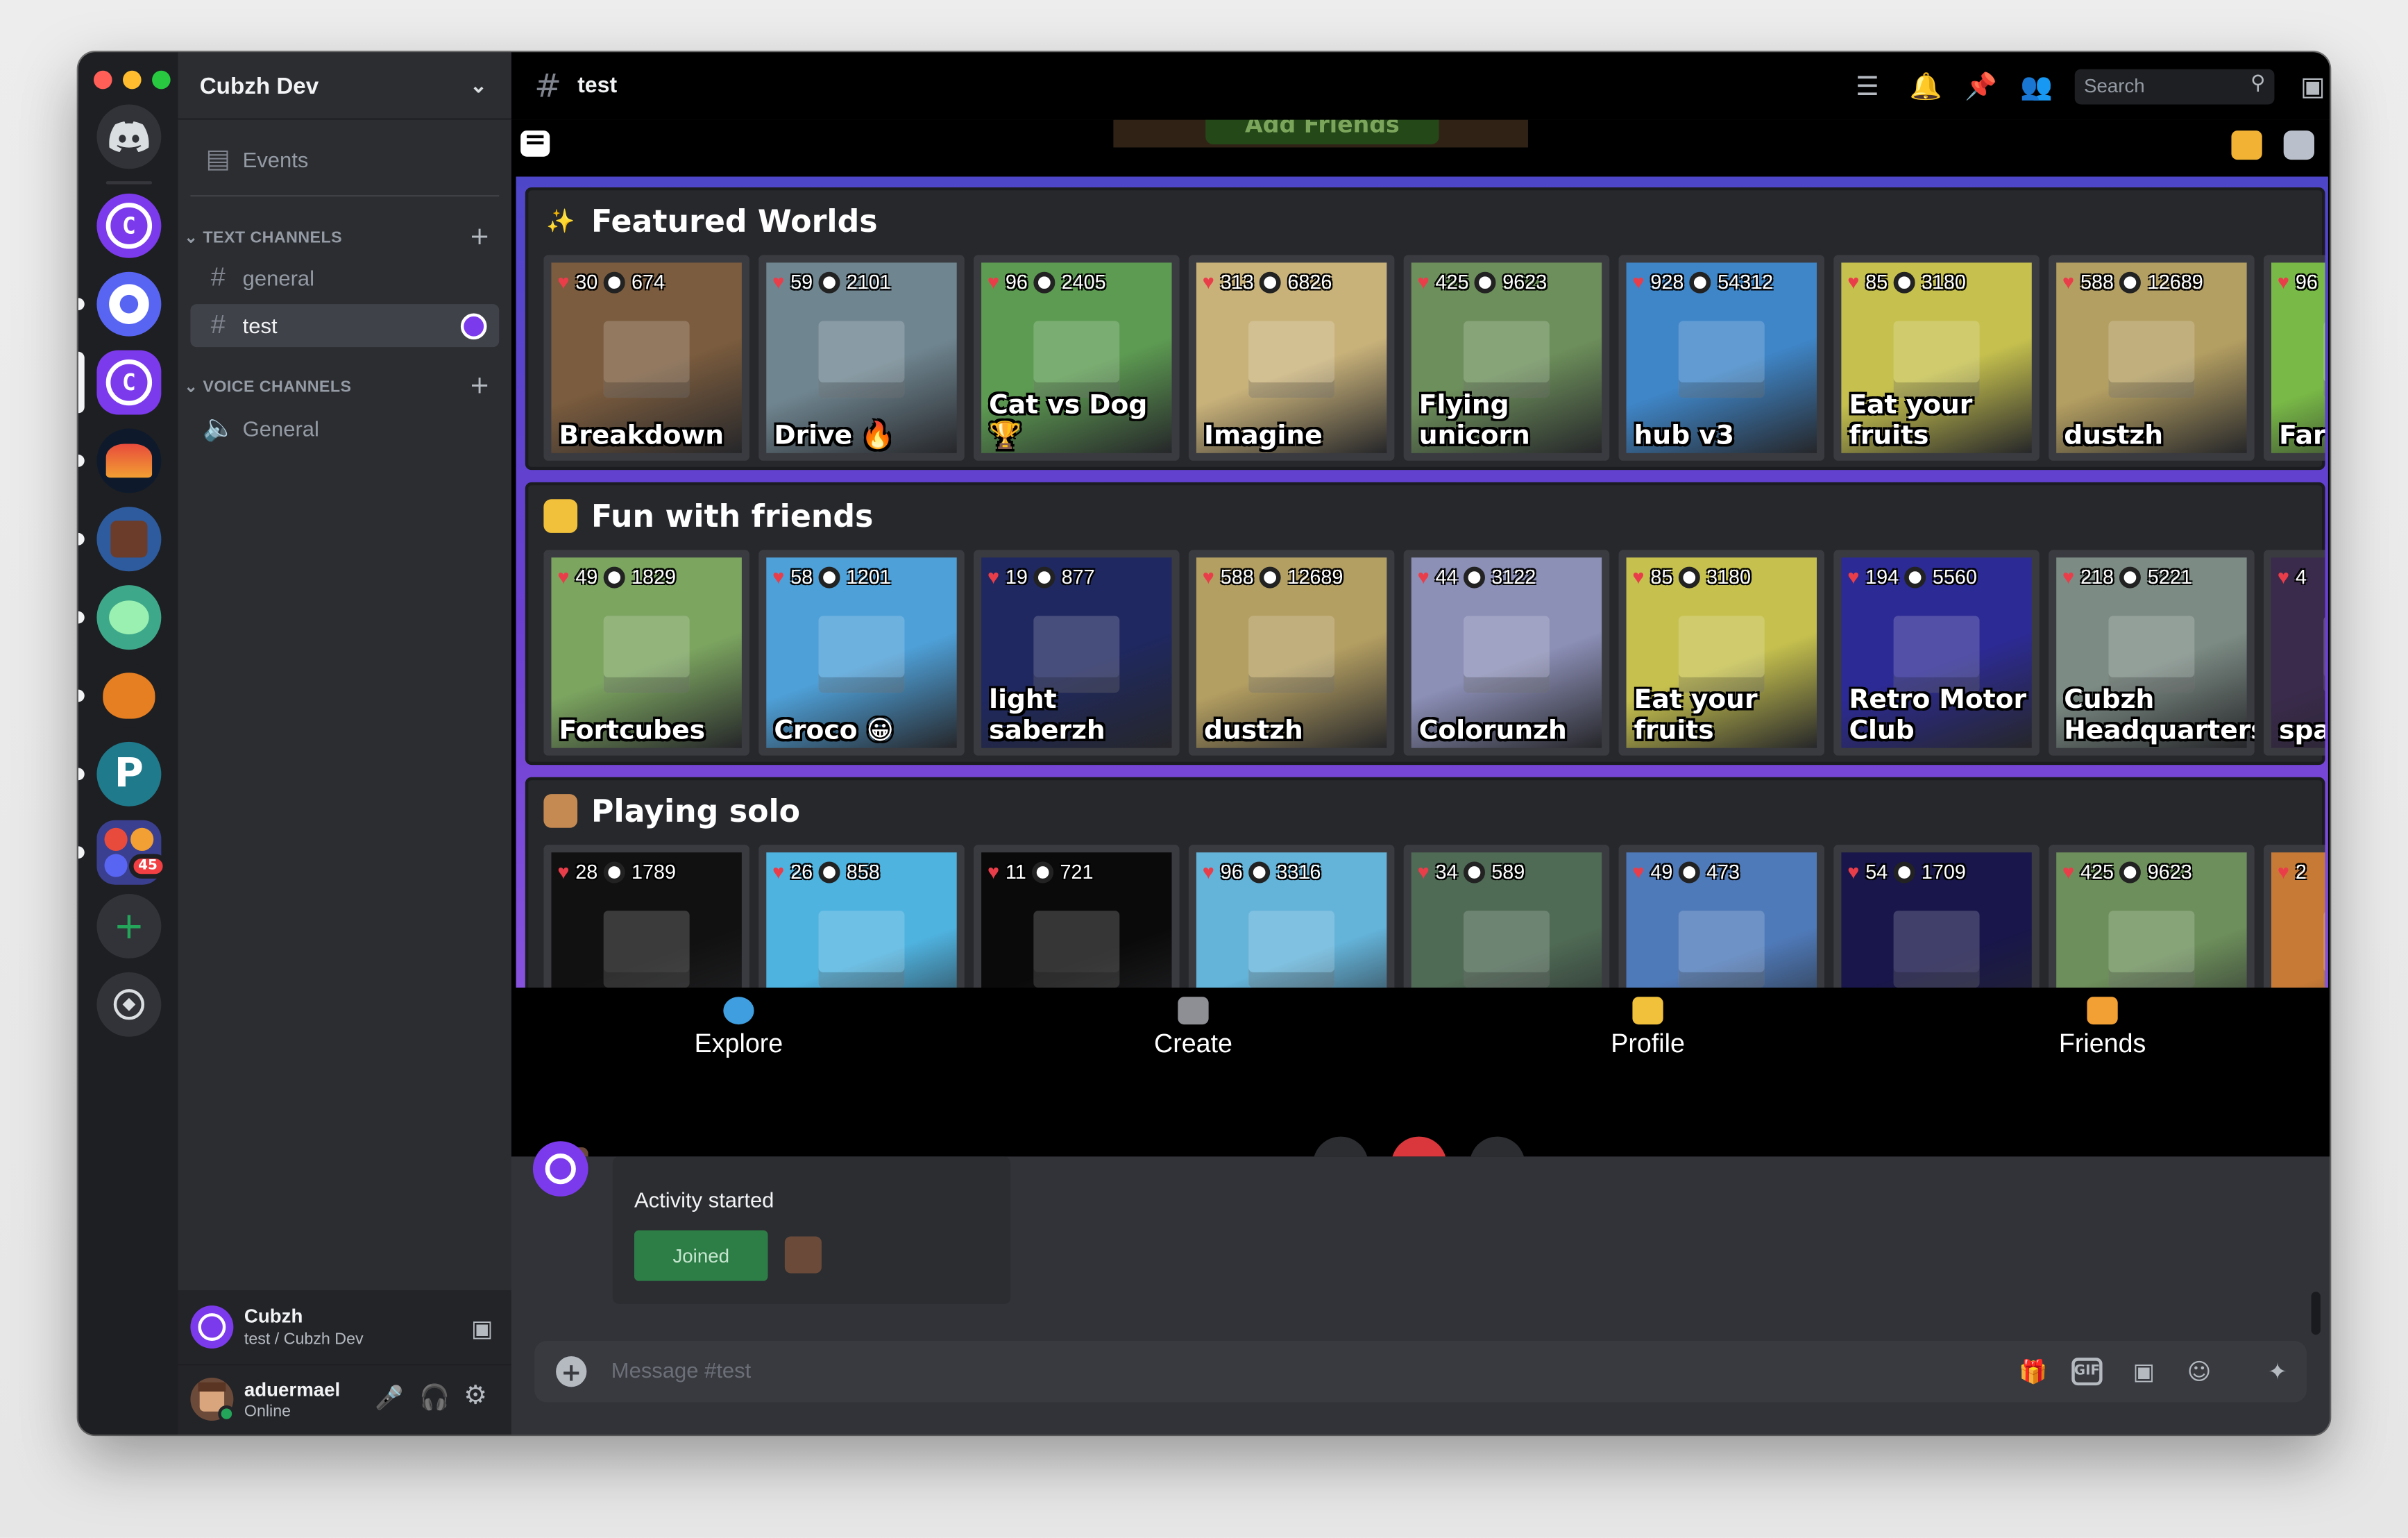 The image size is (2408, 1538). Describe the element at coordinates (681, 1370) in the screenshot. I see `message-input: Message #test` at that location.